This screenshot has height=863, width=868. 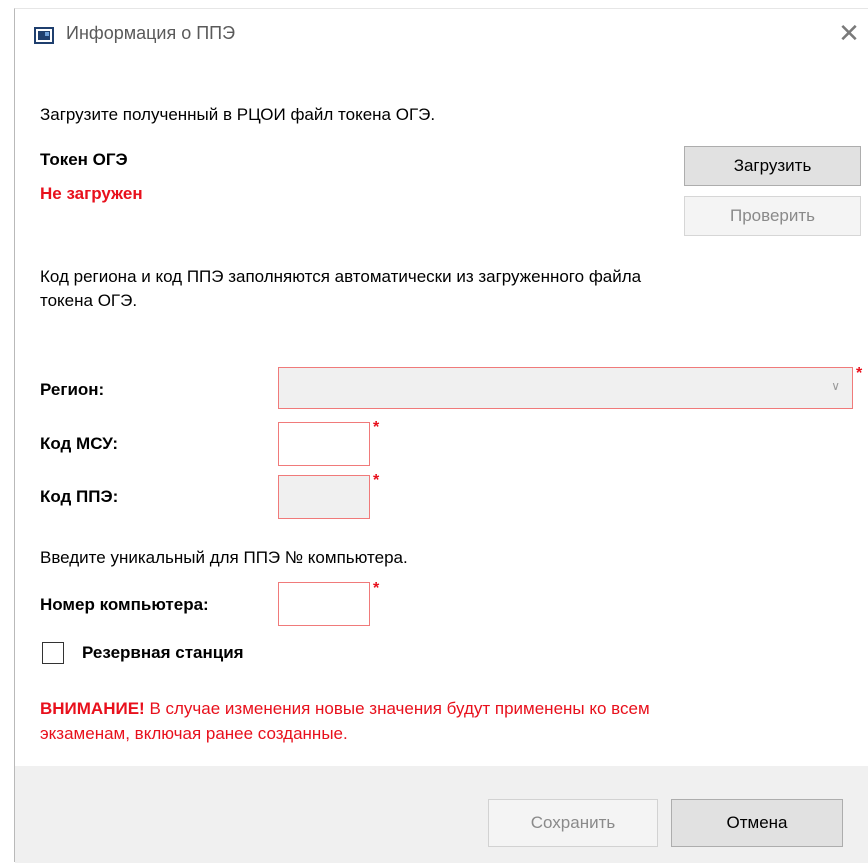 I want to click on dialog-title: Информация о ППЭ, so click(x=151, y=33).